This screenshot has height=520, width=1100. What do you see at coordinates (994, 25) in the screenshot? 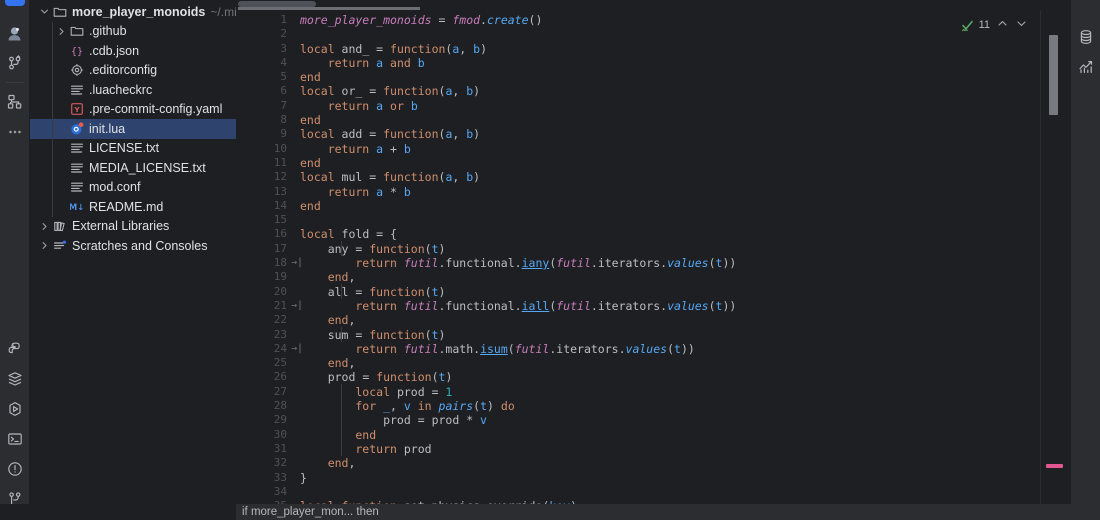
I see `inspection-widget: 11` at bounding box center [994, 25].